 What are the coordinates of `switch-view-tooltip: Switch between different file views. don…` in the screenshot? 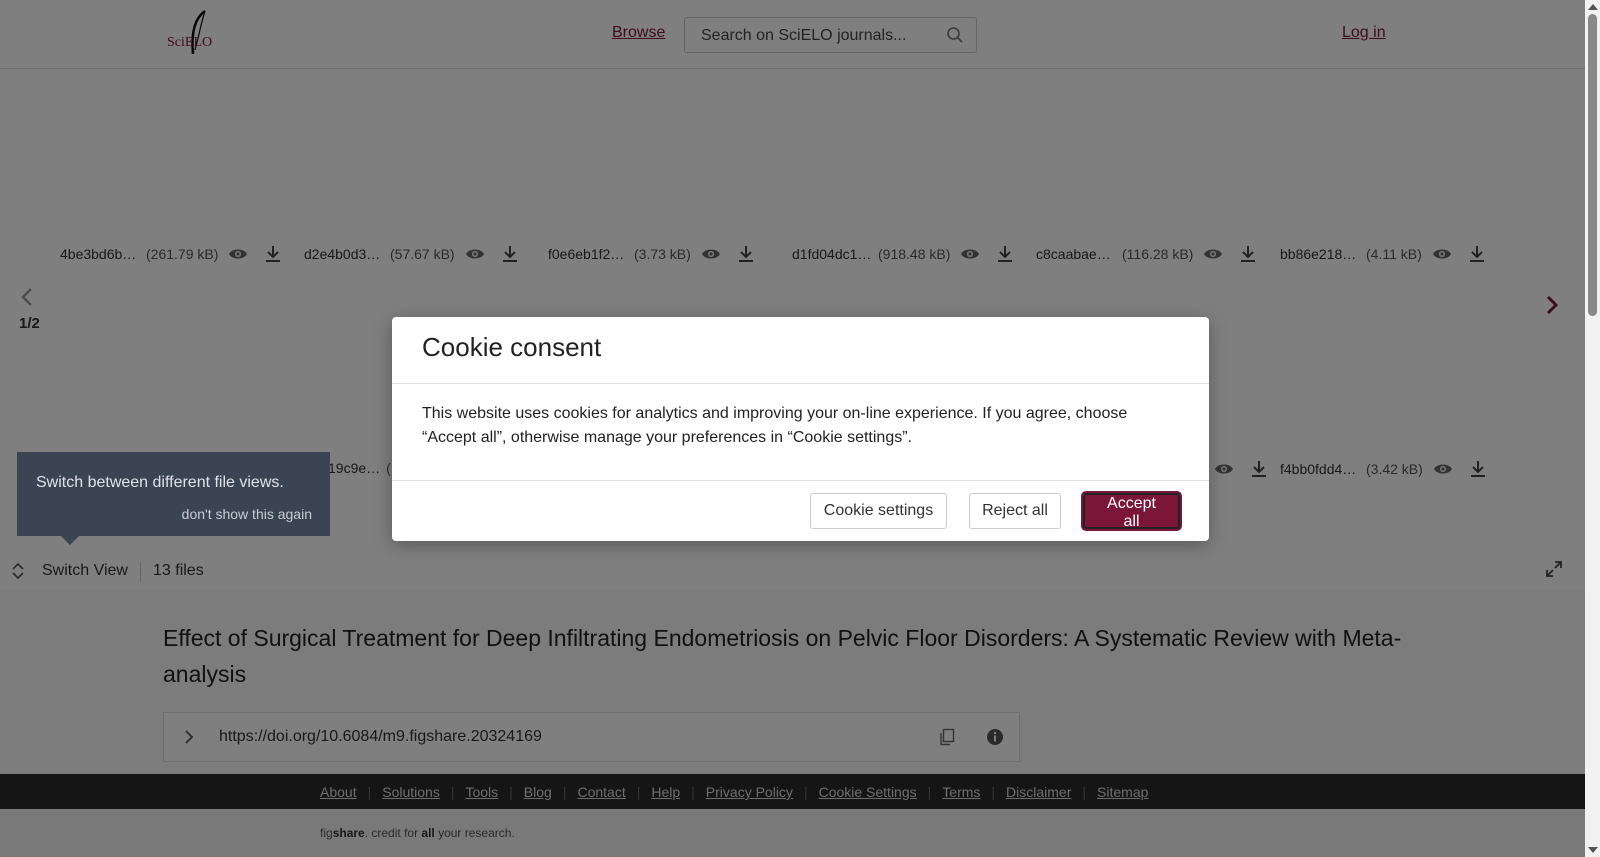 It's located at (173, 498).